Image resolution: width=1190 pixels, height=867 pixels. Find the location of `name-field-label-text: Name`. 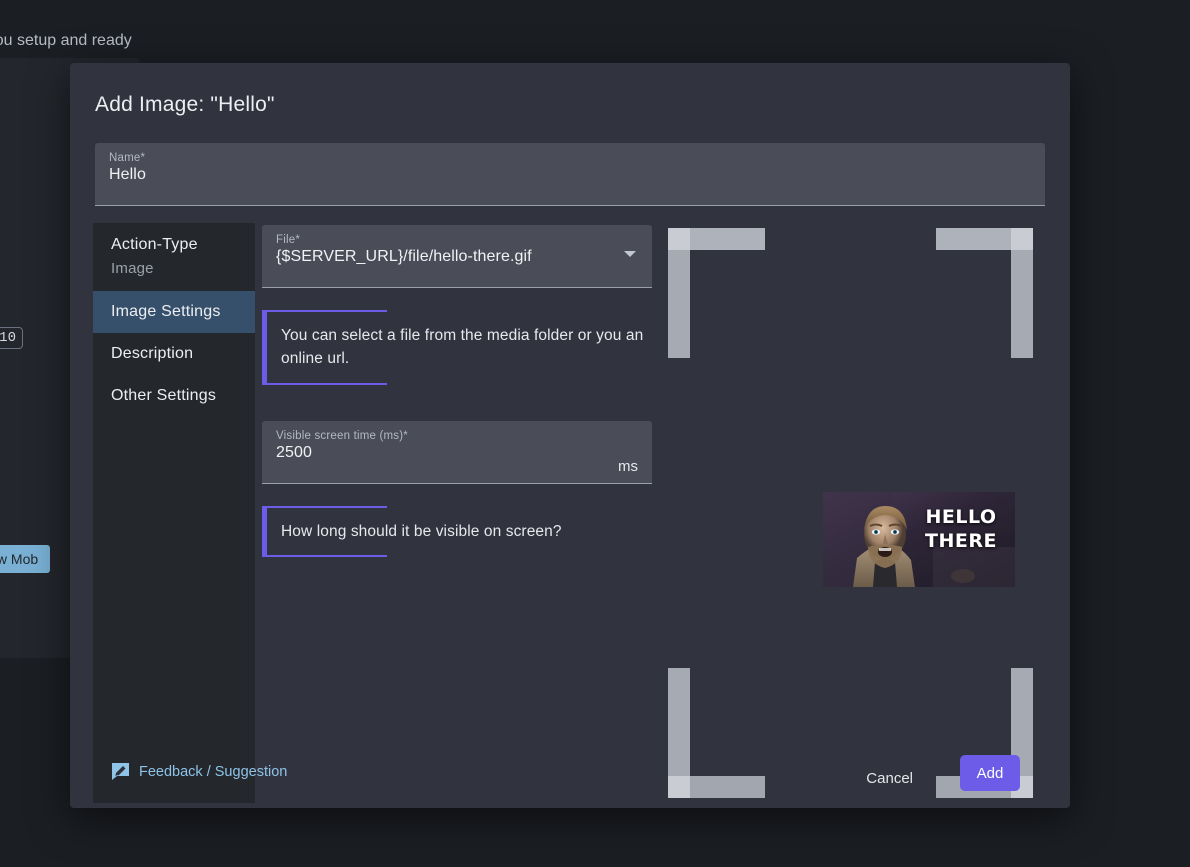

name-field-label-text: Name is located at coordinates (125, 158).